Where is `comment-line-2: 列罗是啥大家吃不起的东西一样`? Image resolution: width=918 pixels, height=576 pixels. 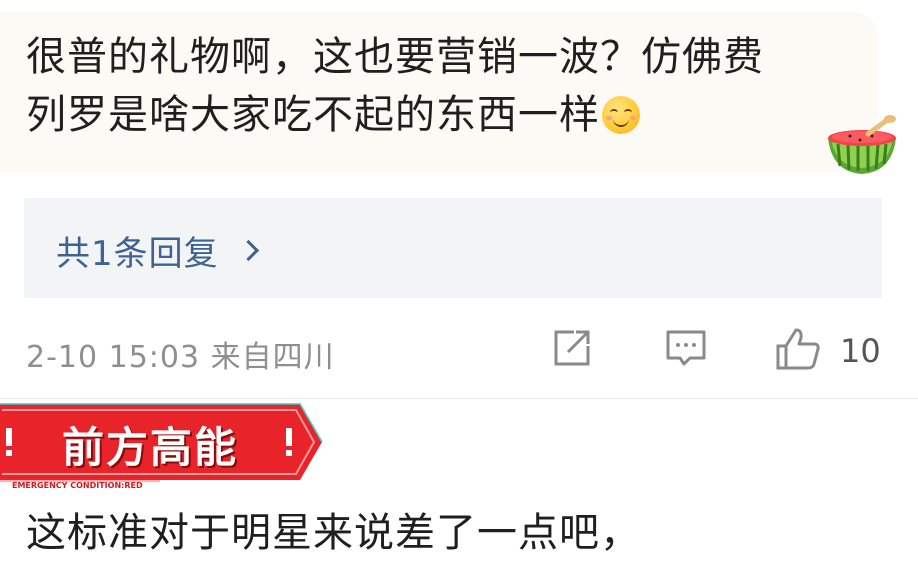 comment-line-2: 列罗是啥大家吃不起的东西一样 is located at coordinates (436, 115).